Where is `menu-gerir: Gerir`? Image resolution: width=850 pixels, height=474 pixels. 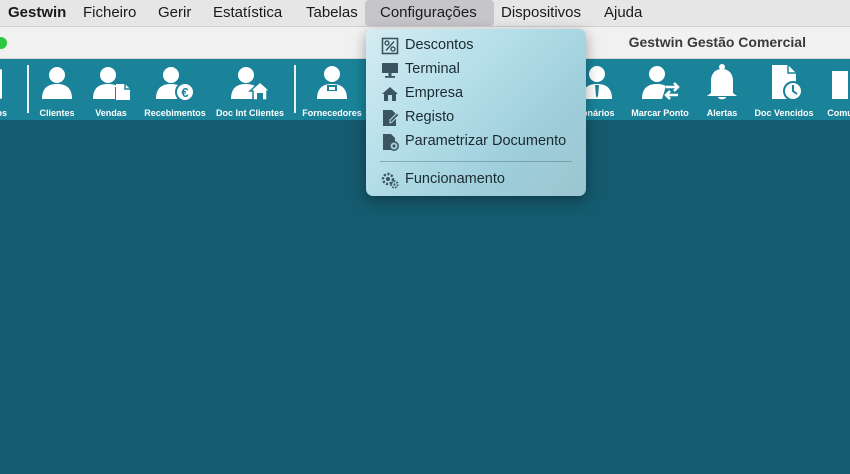
menu-gerir: Gerir is located at coordinates (174, 13).